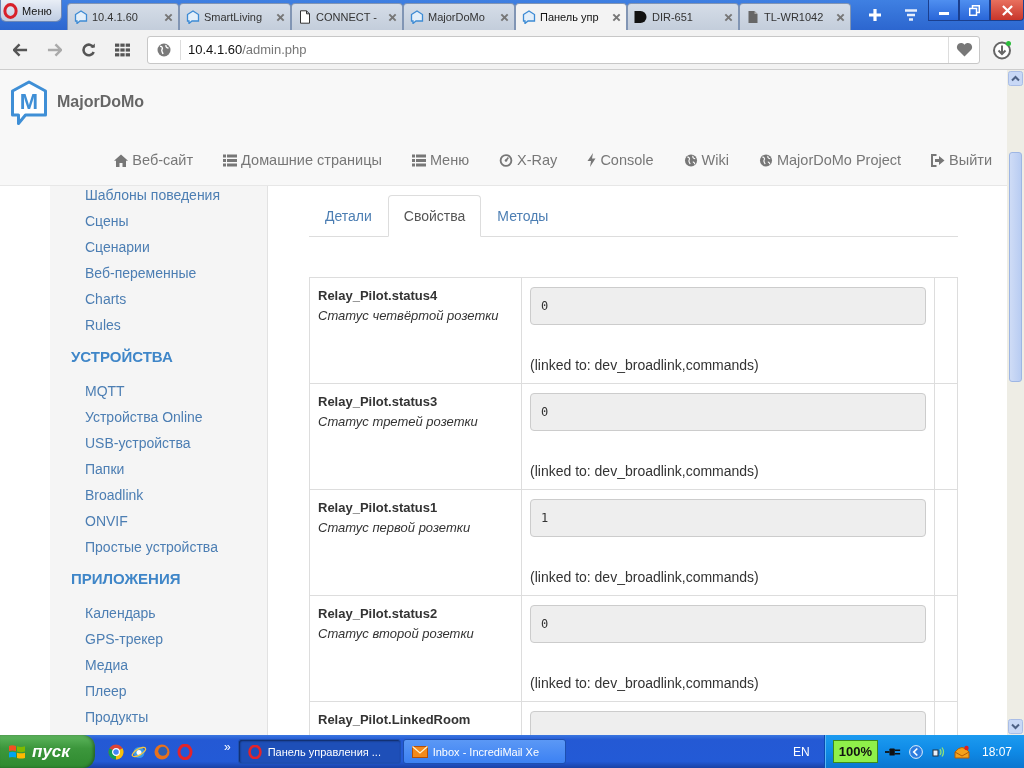 This screenshot has height=768, width=1024. What do you see at coordinates (122, 49) in the screenshot?
I see `grid-icon` at bounding box center [122, 49].